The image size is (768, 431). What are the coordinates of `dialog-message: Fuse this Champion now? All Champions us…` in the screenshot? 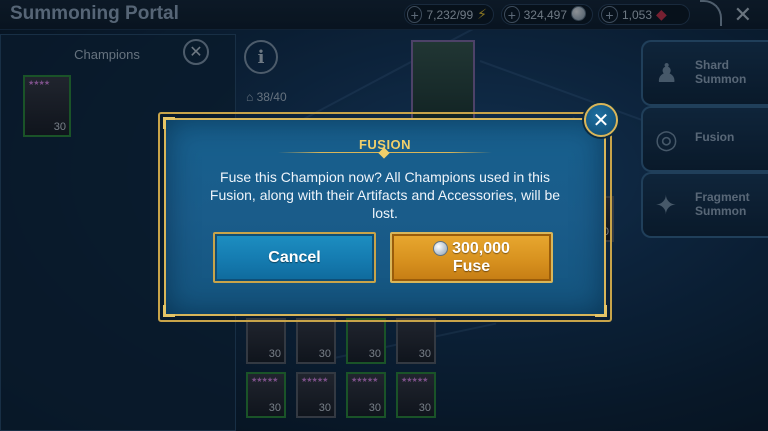 It's located at (385, 195).